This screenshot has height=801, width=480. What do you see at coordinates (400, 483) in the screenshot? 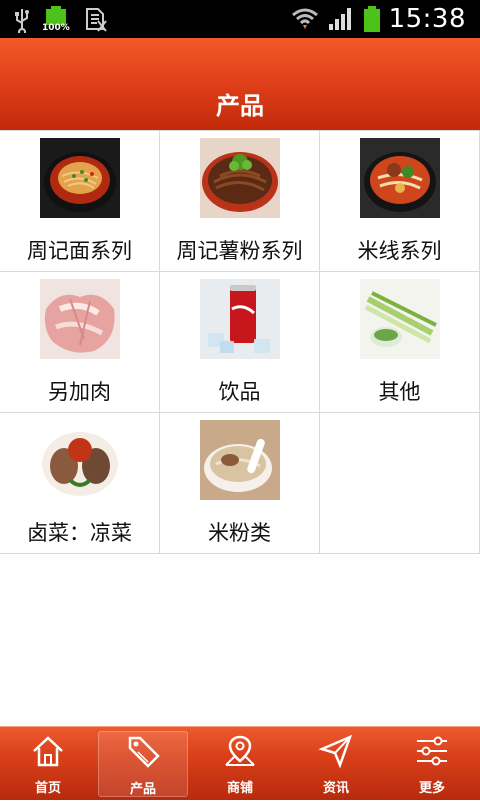
I see `empty-grid-cell` at bounding box center [400, 483].